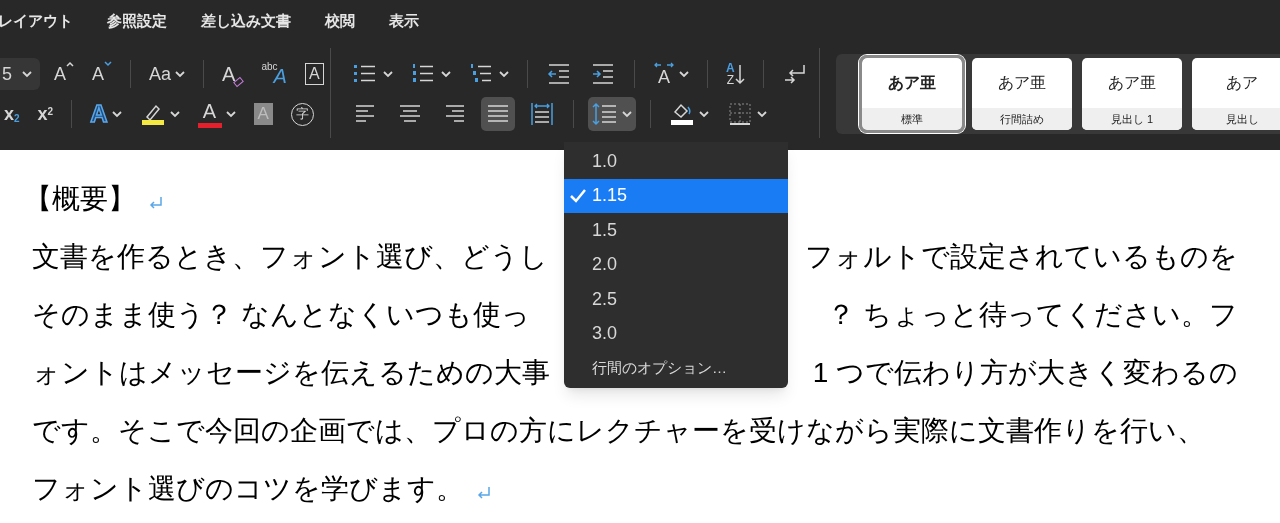 This screenshot has height=523, width=1280. I want to click on menu-item: 差し込み文書, so click(246, 21).